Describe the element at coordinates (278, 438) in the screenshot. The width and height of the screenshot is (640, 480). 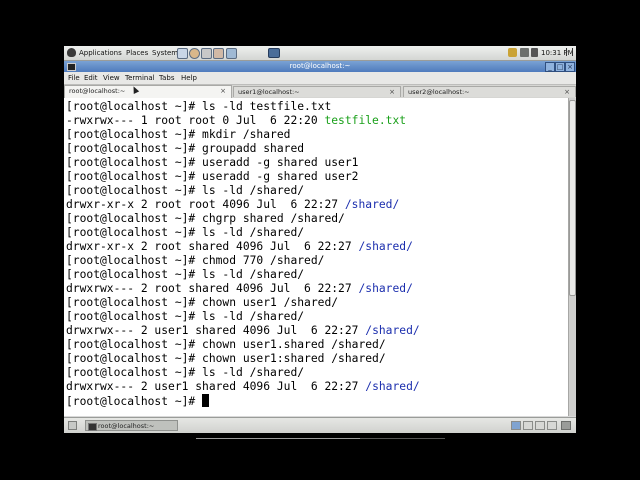
I see `video-progress-fill` at that location.